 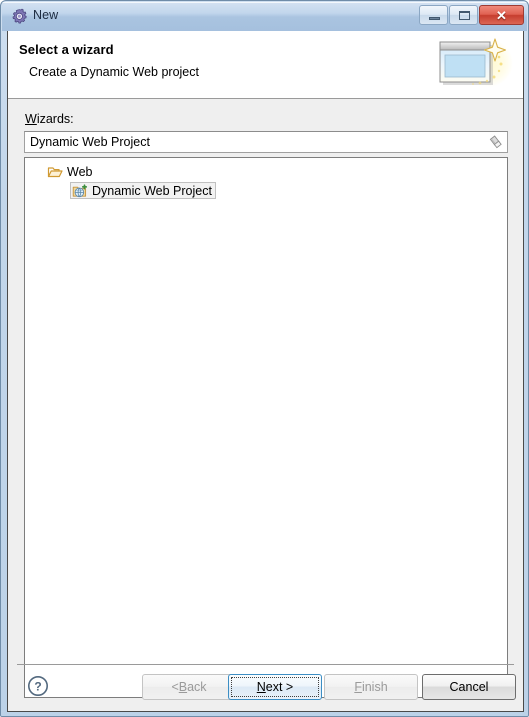 What do you see at coordinates (80, 191) in the screenshot?
I see `dynamic-web-project-globe-icon` at bounding box center [80, 191].